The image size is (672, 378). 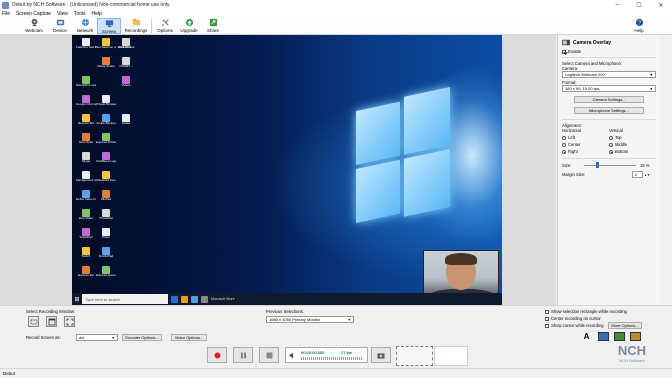 What do you see at coordinates (414, 356) in the screenshot?
I see `capture-thumbnail` at bounding box center [414, 356].